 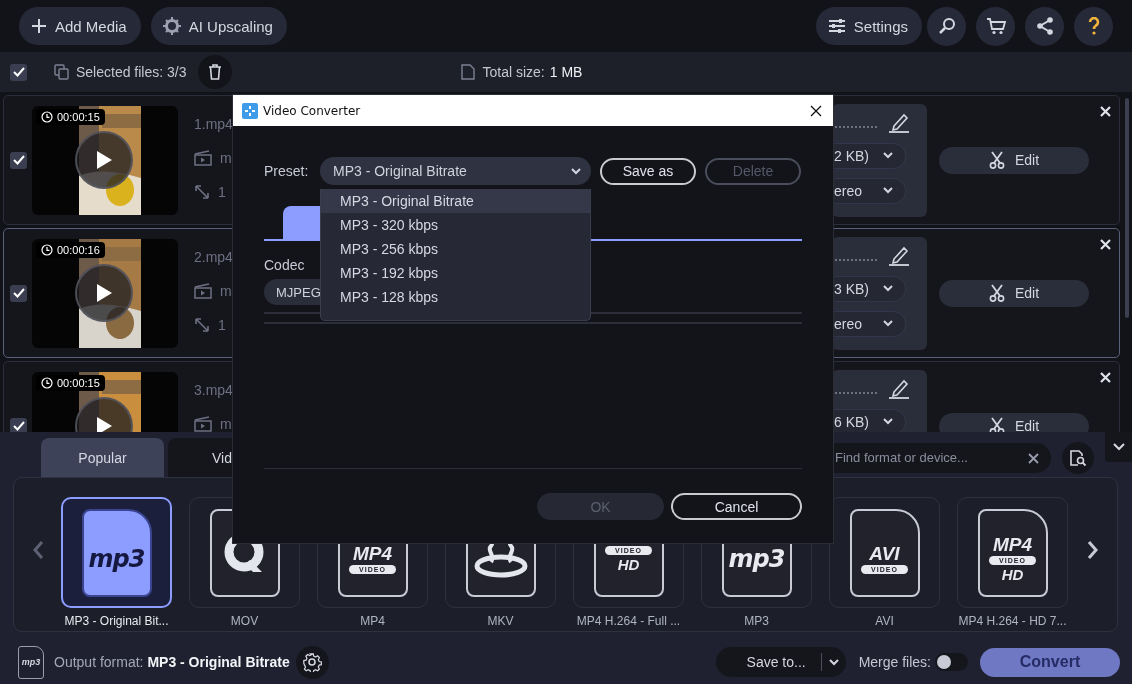 I want to click on file-name: 2.mp4, so click(x=214, y=257).